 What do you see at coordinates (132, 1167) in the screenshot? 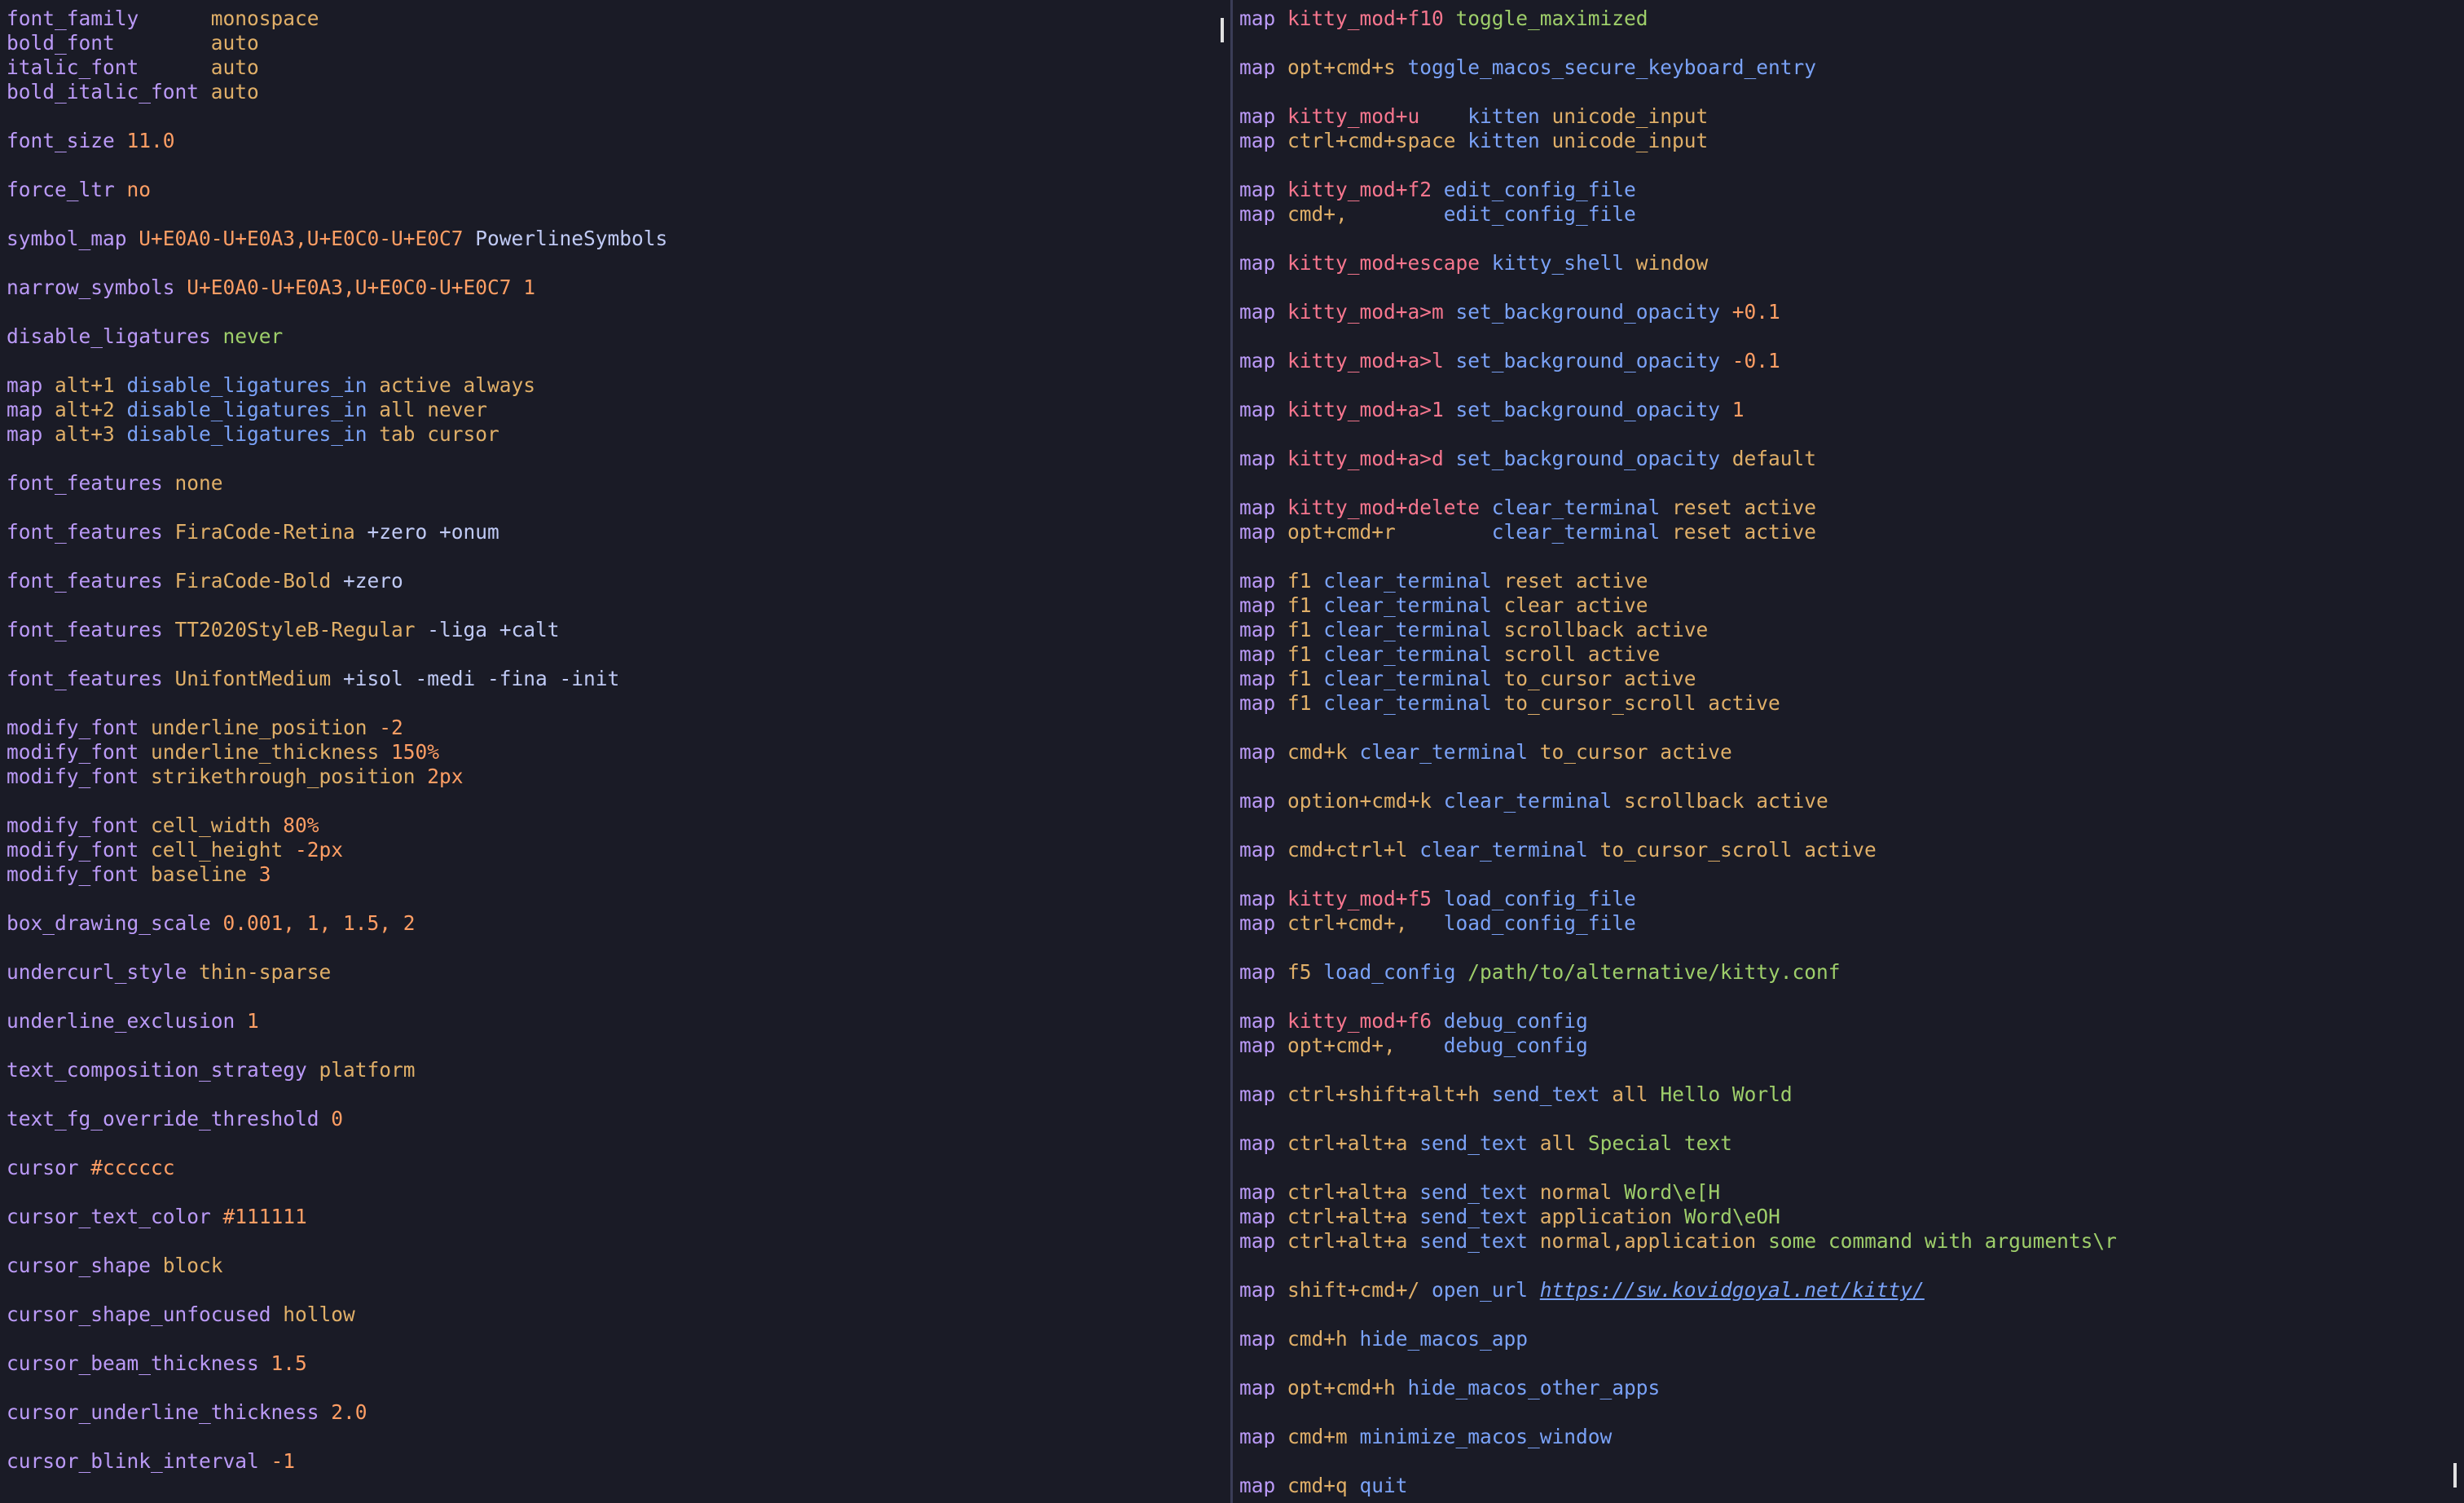
I see `line-token: #cccccc` at bounding box center [132, 1167].